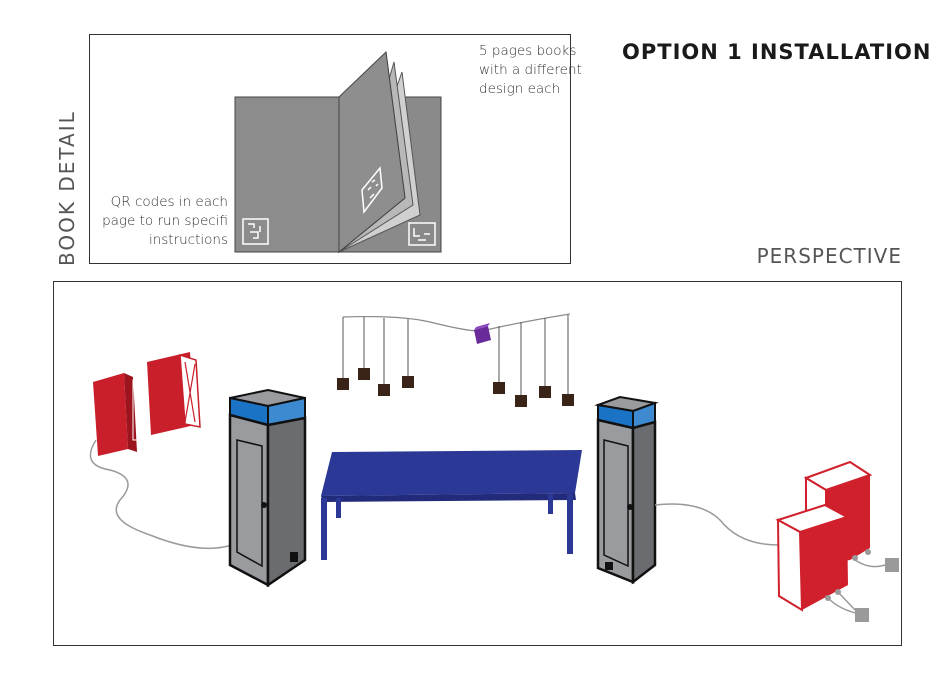 Image resolution: width=938 pixels, height=677 pixels. Describe the element at coordinates (626, 490) in the screenshot. I see `right-booth-icon` at that location.